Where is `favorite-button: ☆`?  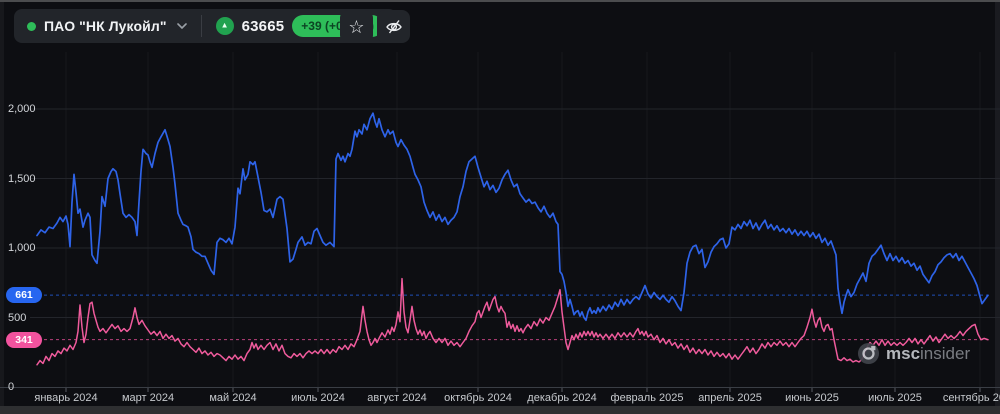 favorite-button: ☆ is located at coordinates (356, 26).